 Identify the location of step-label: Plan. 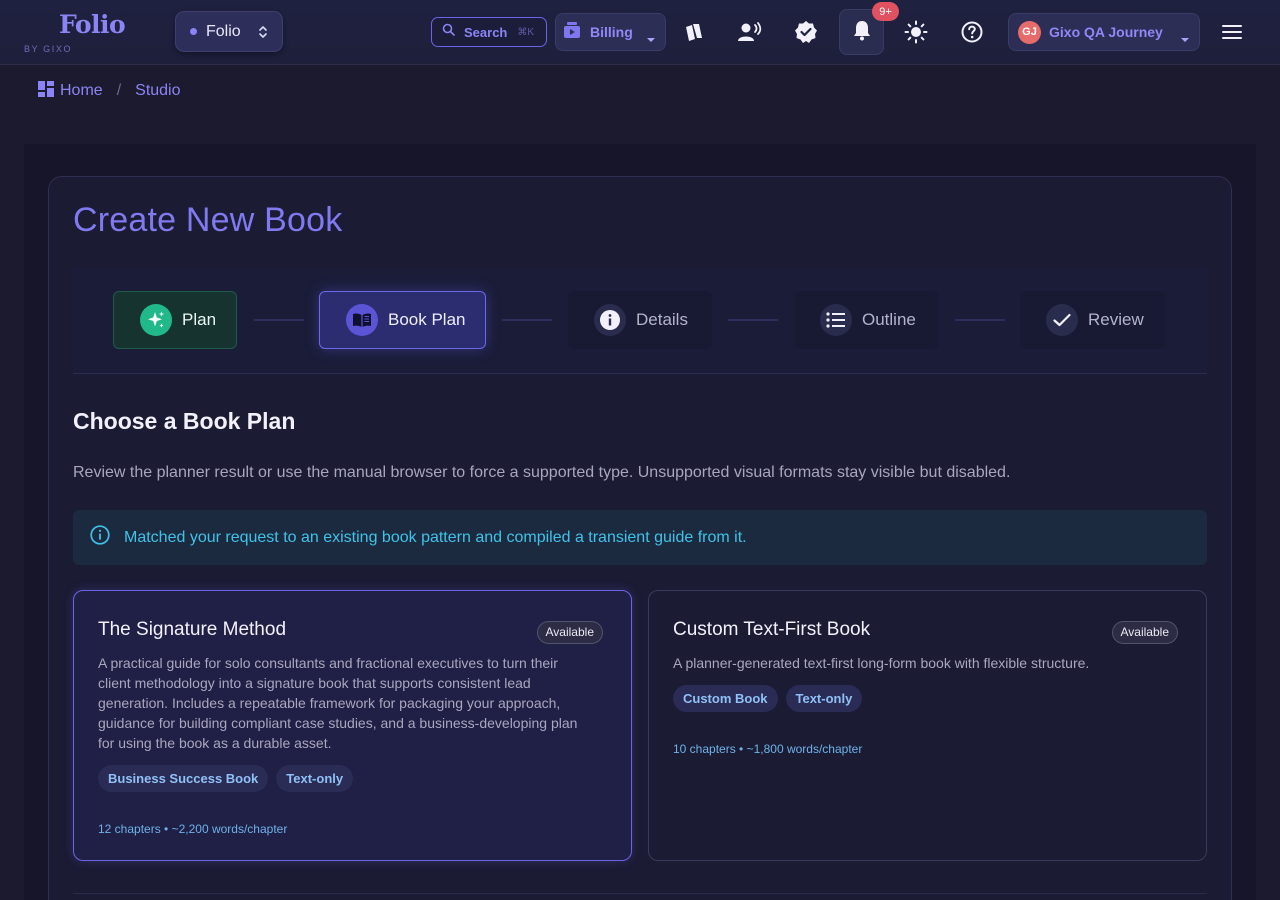
(199, 319).